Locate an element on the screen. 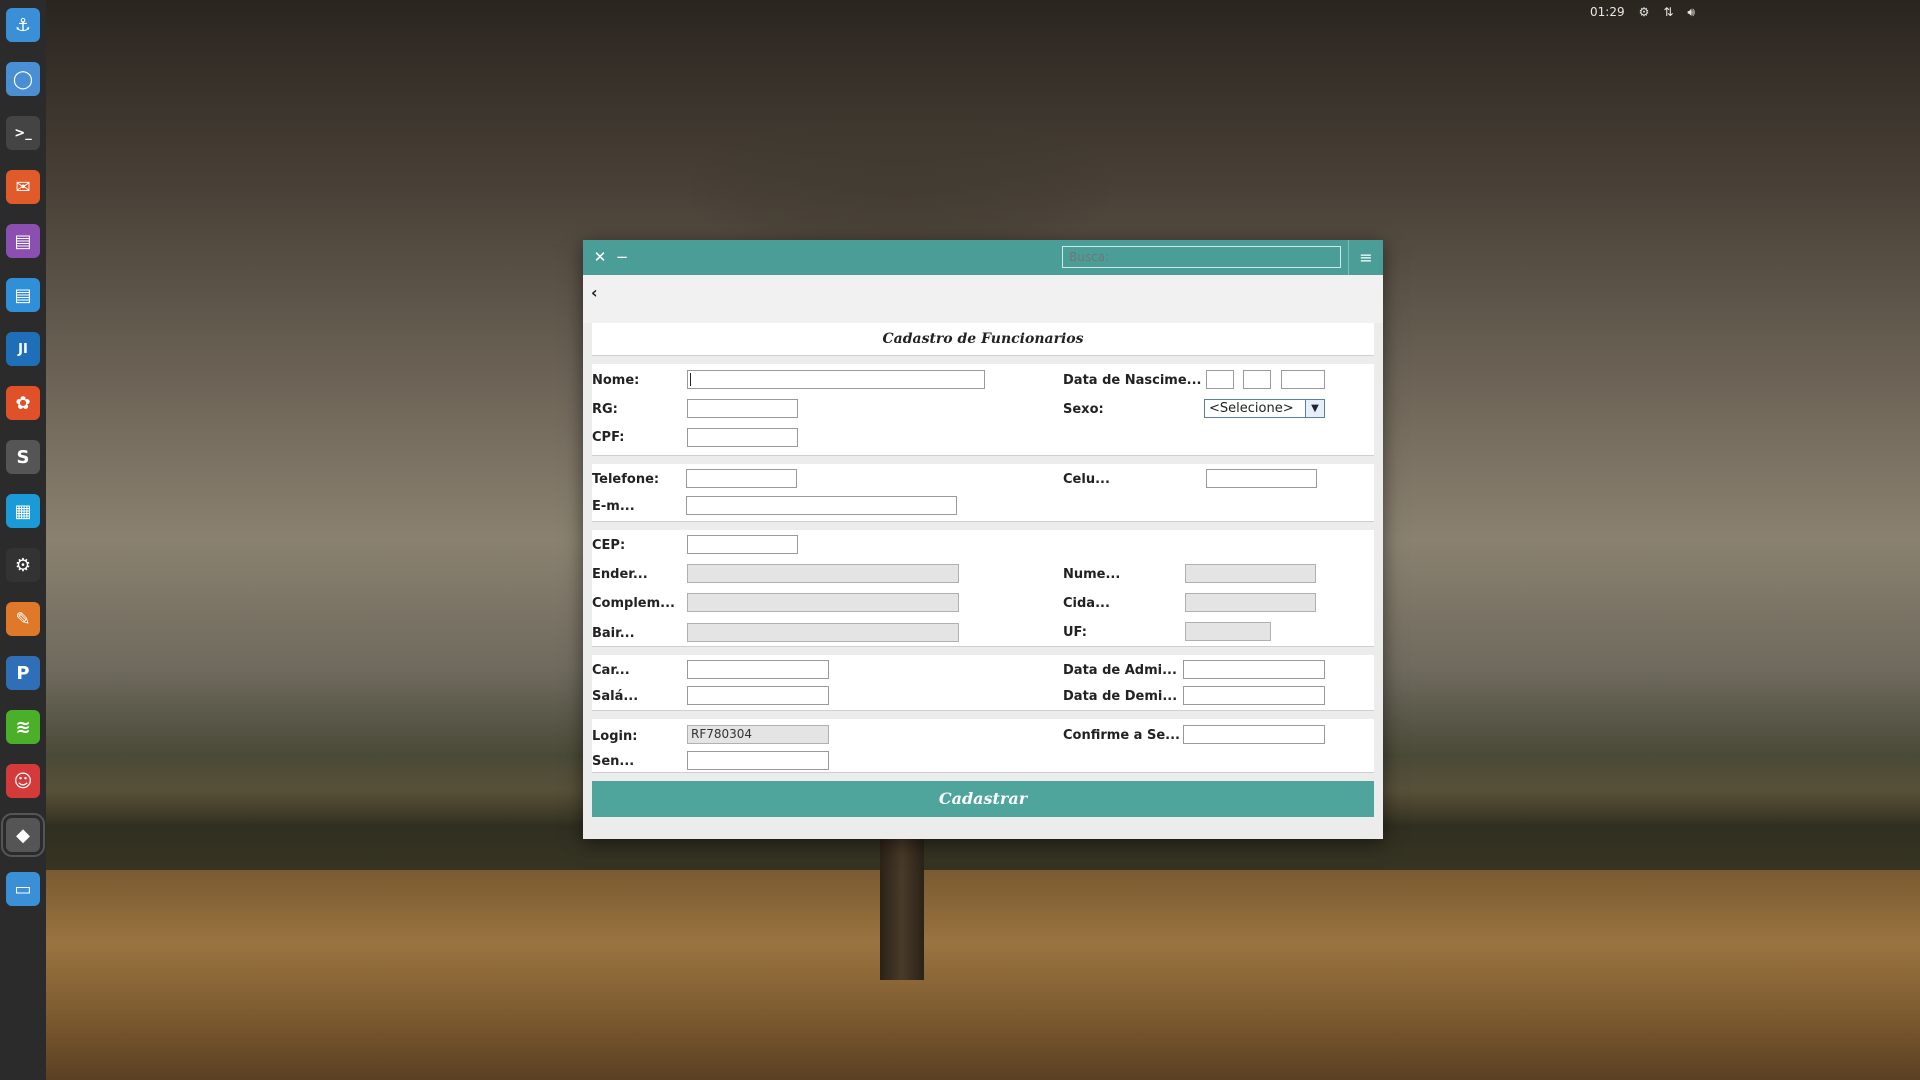  nascimento-month-input is located at coordinates (1257, 379).